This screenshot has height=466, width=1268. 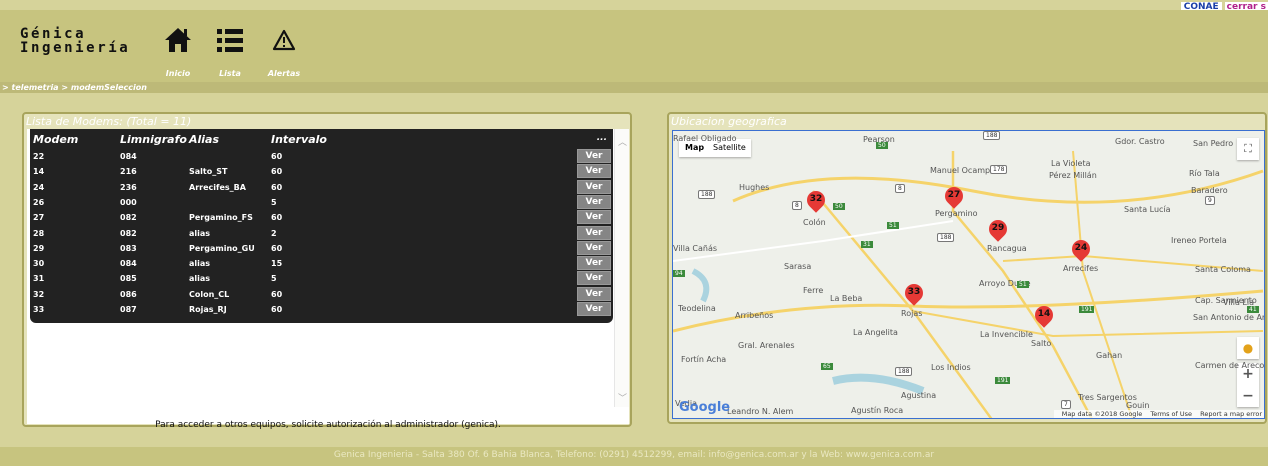 I want to click on col-limnigrafo: Limnigrafo, so click(x=153, y=139).